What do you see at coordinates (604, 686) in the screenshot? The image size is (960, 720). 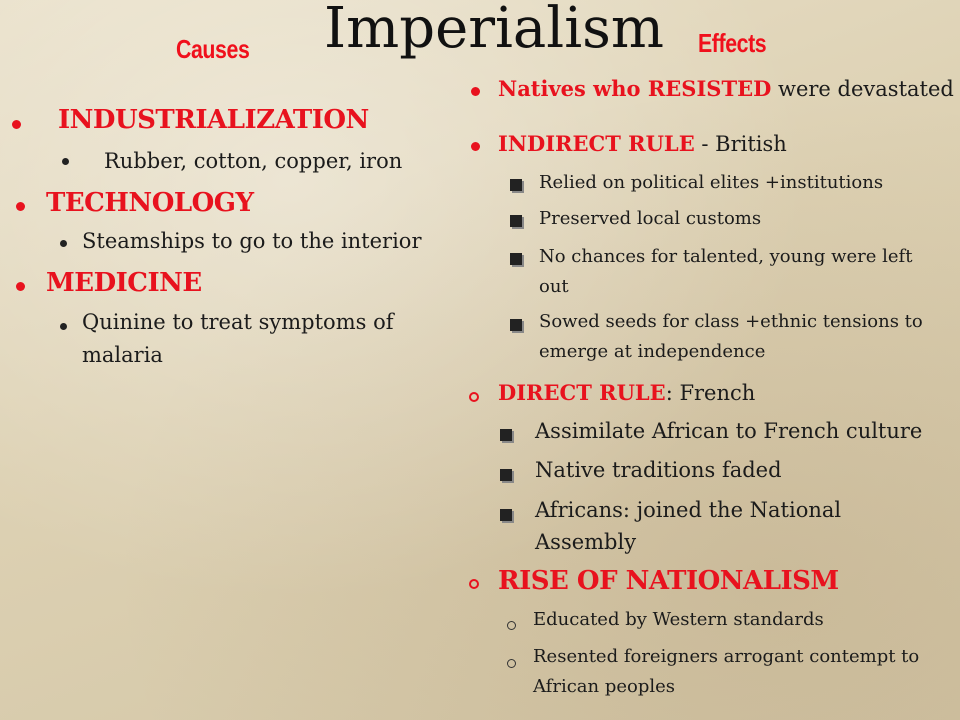 I see `nationalism-item-cont: African peoples` at bounding box center [604, 686].